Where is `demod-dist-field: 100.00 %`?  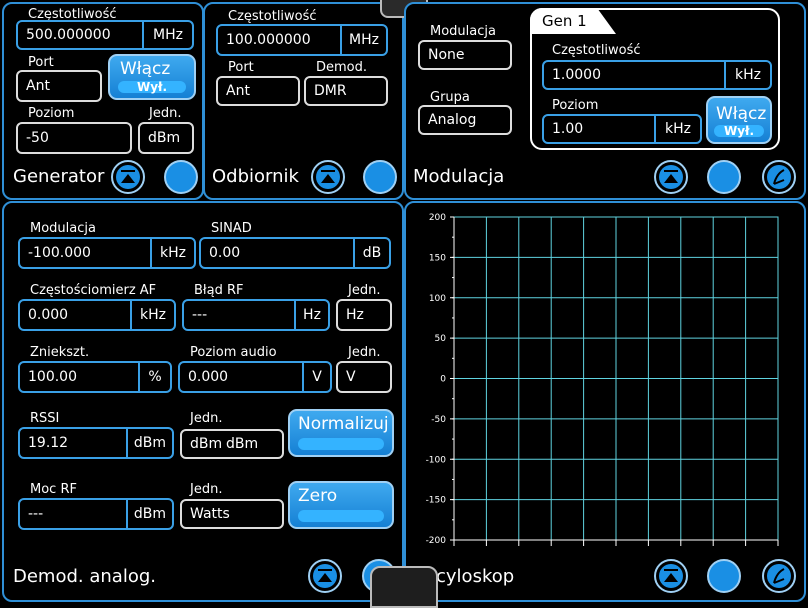
demod-dist-field: 100.00 % is located at coordinates (95, 377).